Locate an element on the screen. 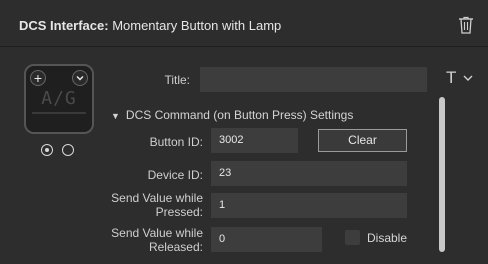 This screenshot has width=488, height=264. send-pressed-label-line2: Pressed: is located at coordinates (179, 212).